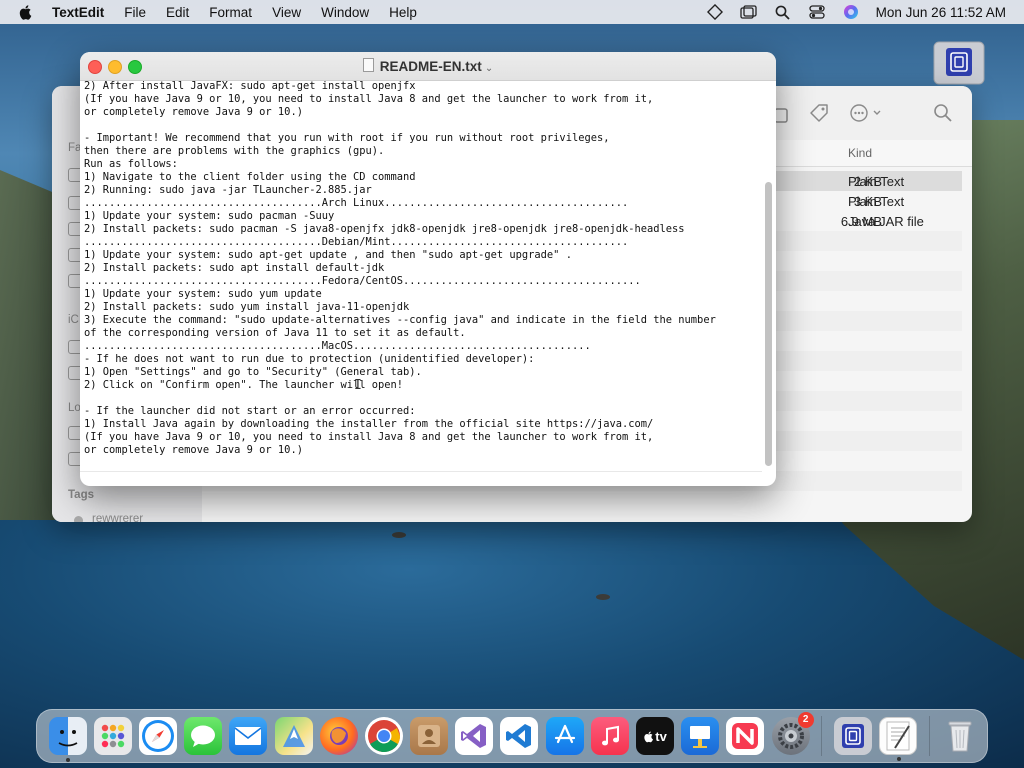 This screenshot has width=1024, height=768. I want to click on window-titlebar: README-EN.txt ⌄, so click(428, 66).